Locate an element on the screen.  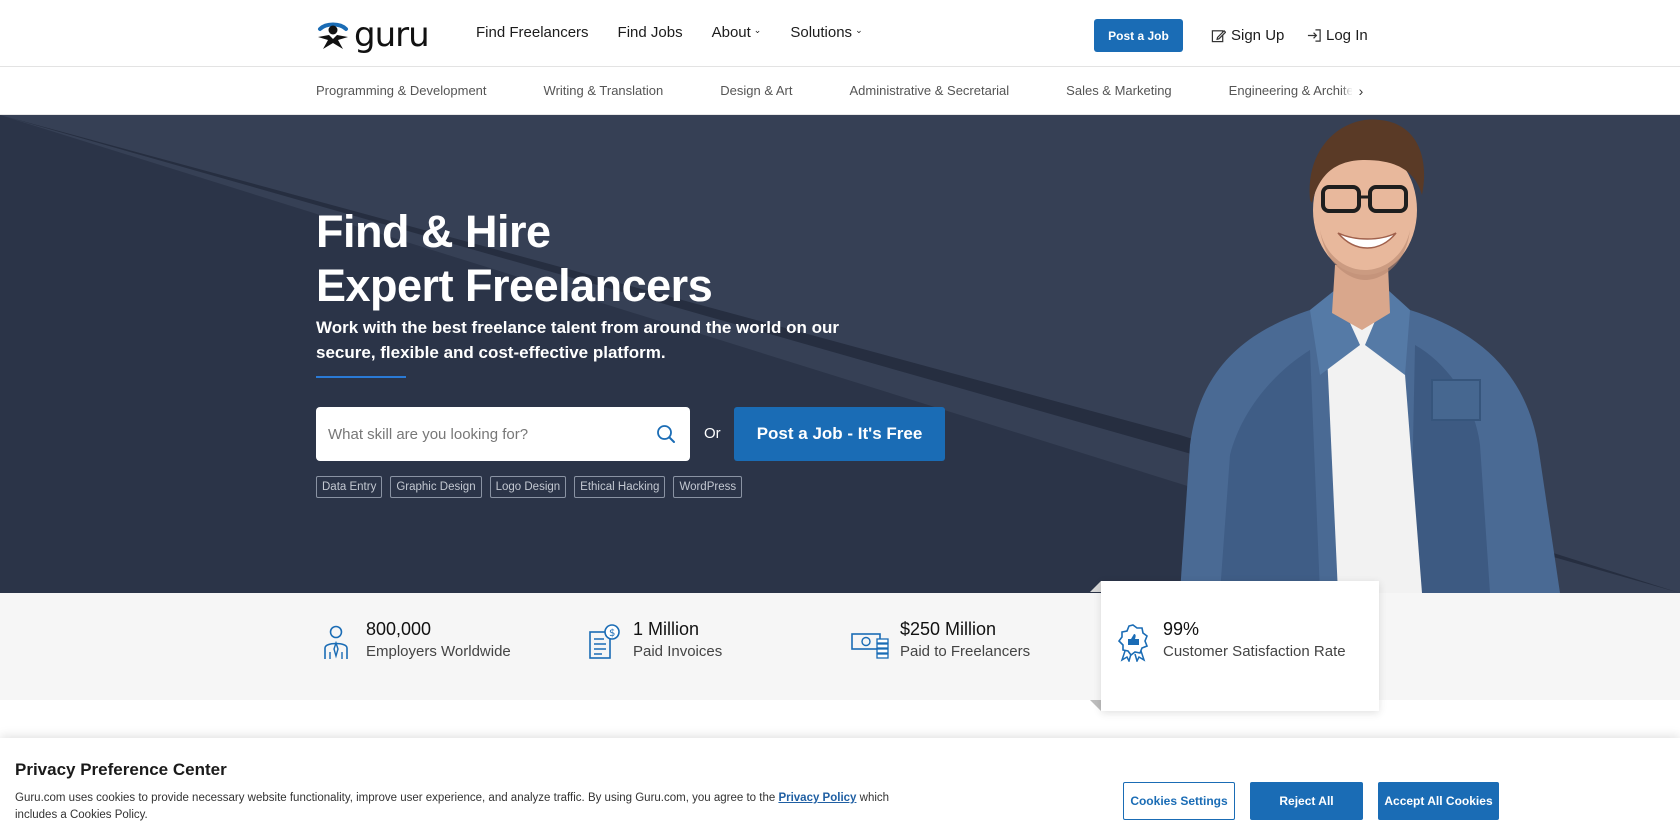
post-job-button: Post a Job is located at coordinates (1138, 35).